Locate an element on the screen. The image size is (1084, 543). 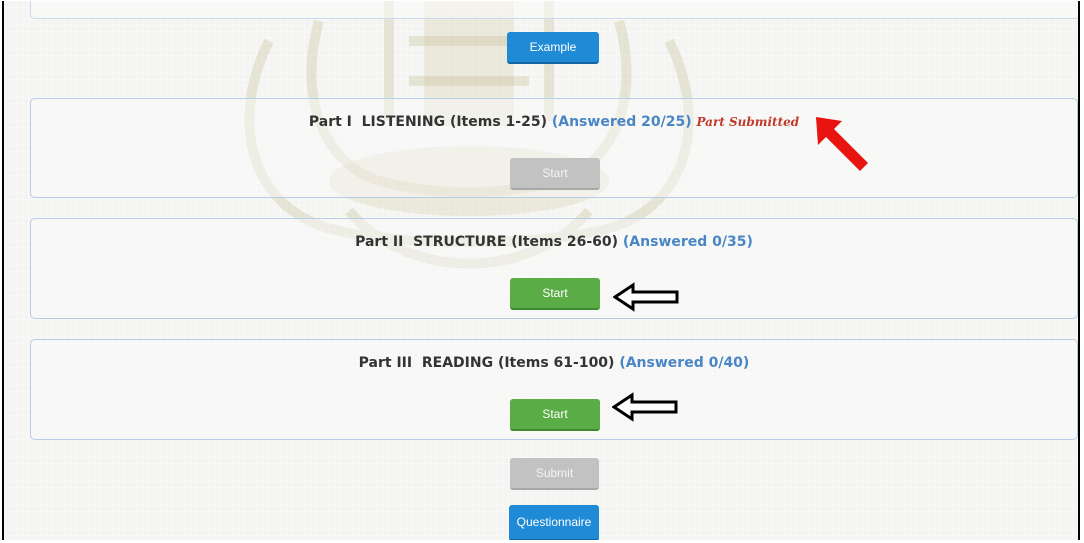
part-2-start-button: Start is located at coordinates (555, 294).